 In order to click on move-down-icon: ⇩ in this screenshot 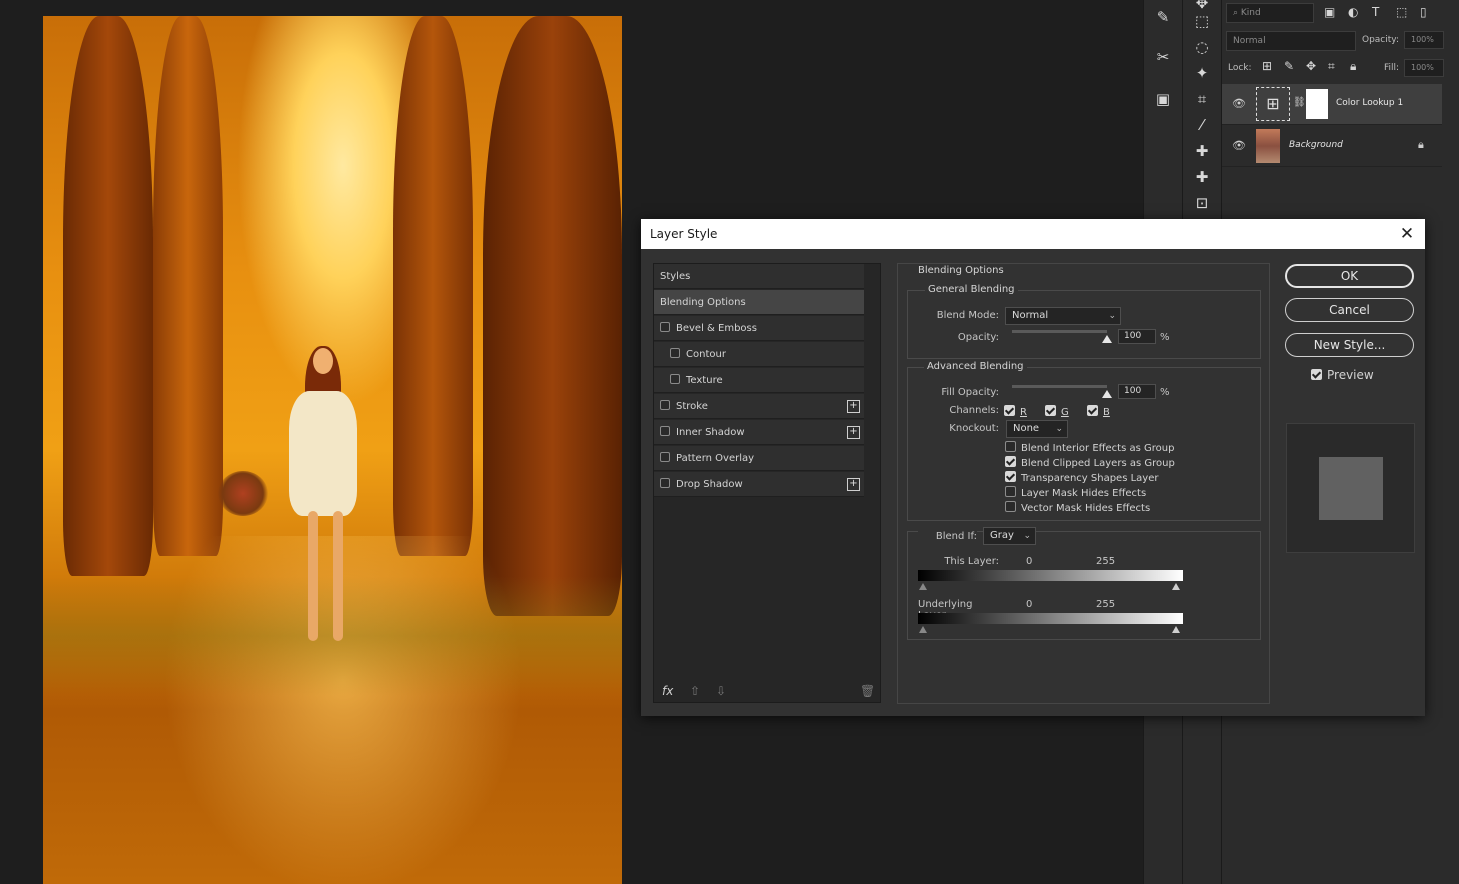, I will do `click(721, 691)`.